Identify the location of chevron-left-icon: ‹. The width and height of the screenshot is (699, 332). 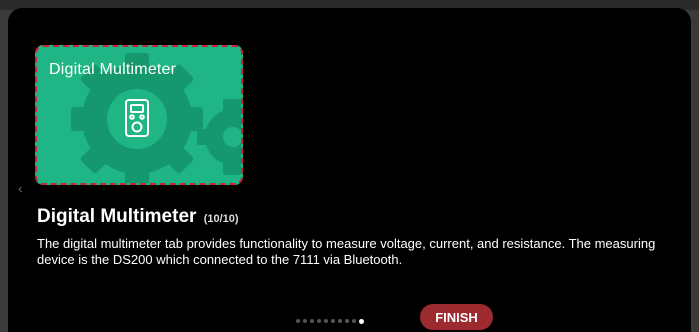
(20, 188).